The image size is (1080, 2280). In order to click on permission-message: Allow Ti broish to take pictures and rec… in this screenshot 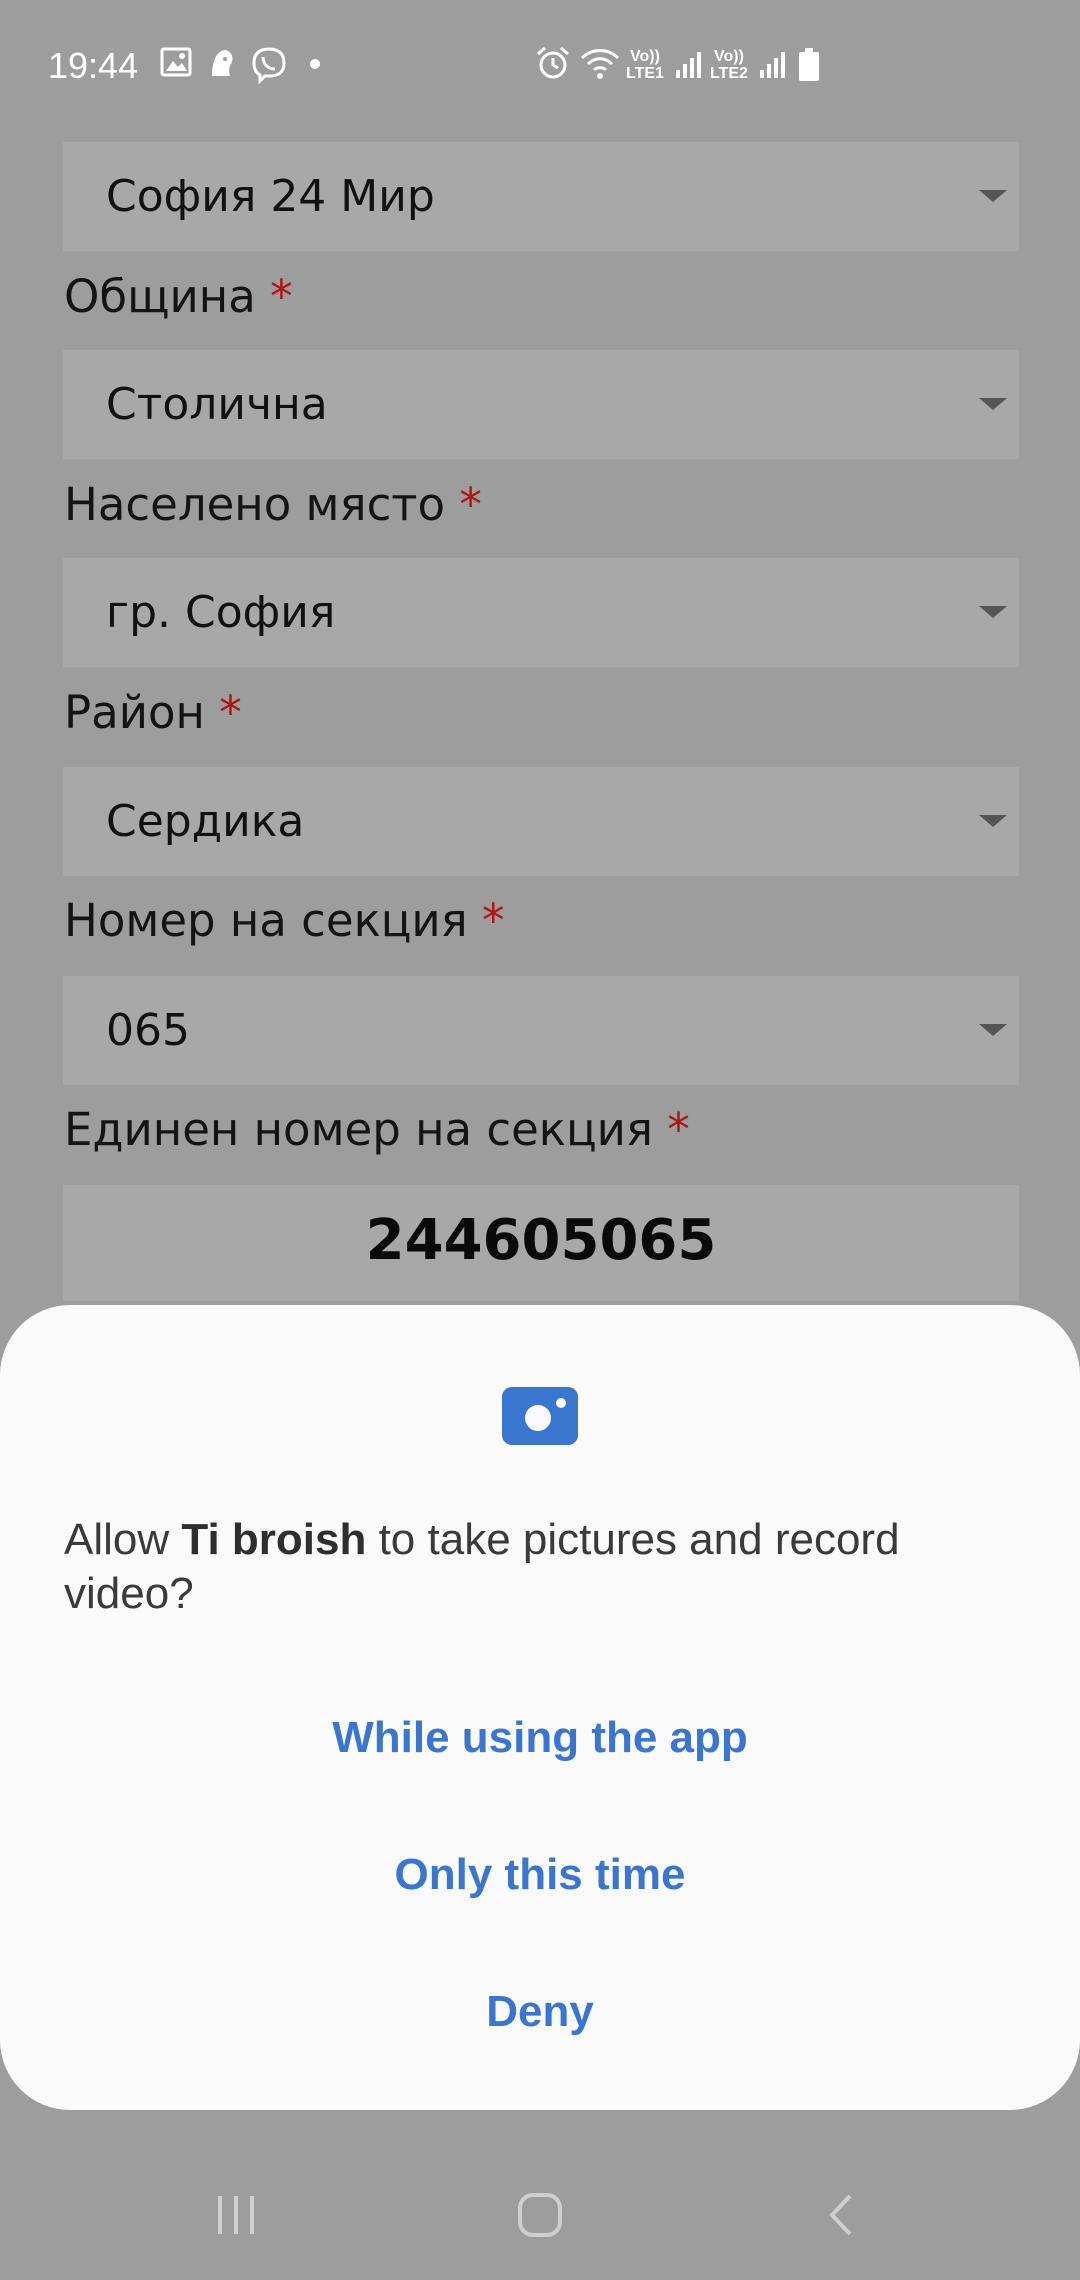, I will do `click(544, 1567)`.